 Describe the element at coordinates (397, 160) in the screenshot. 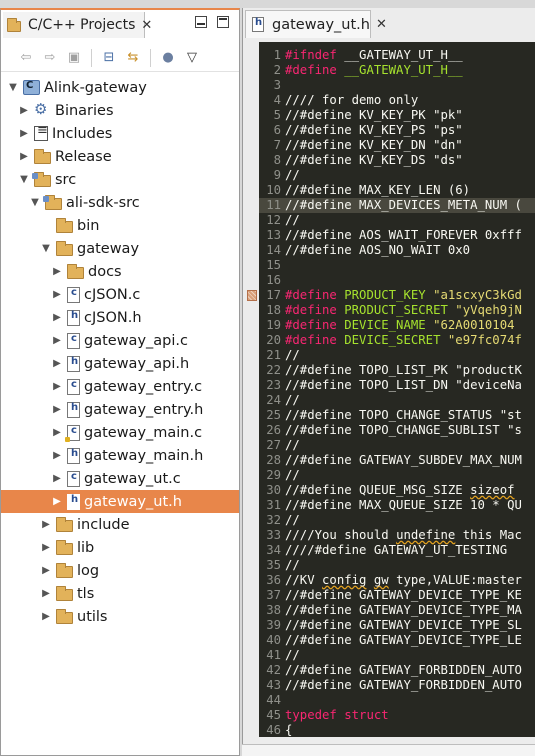

I see `code-line: 8 //#define KV_KEY_DS "ds"` at that location.